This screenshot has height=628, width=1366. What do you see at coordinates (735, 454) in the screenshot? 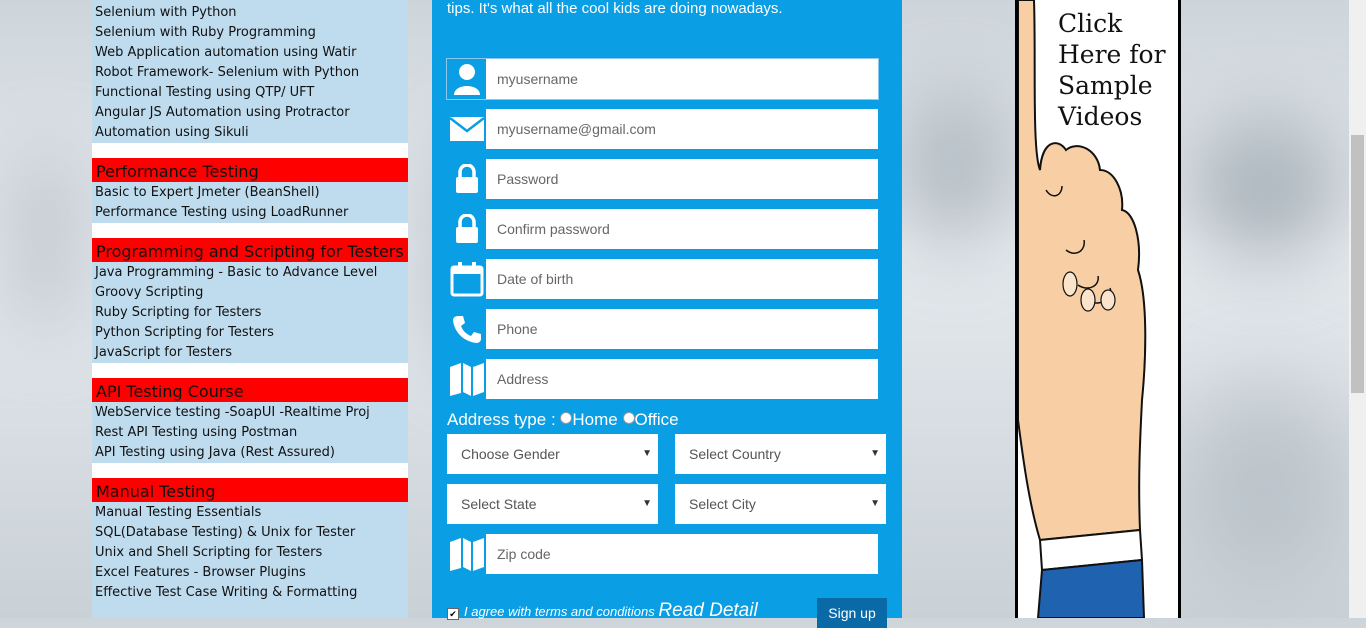
I see `country-select-value: Select Country` at bounding box center [735, 454].